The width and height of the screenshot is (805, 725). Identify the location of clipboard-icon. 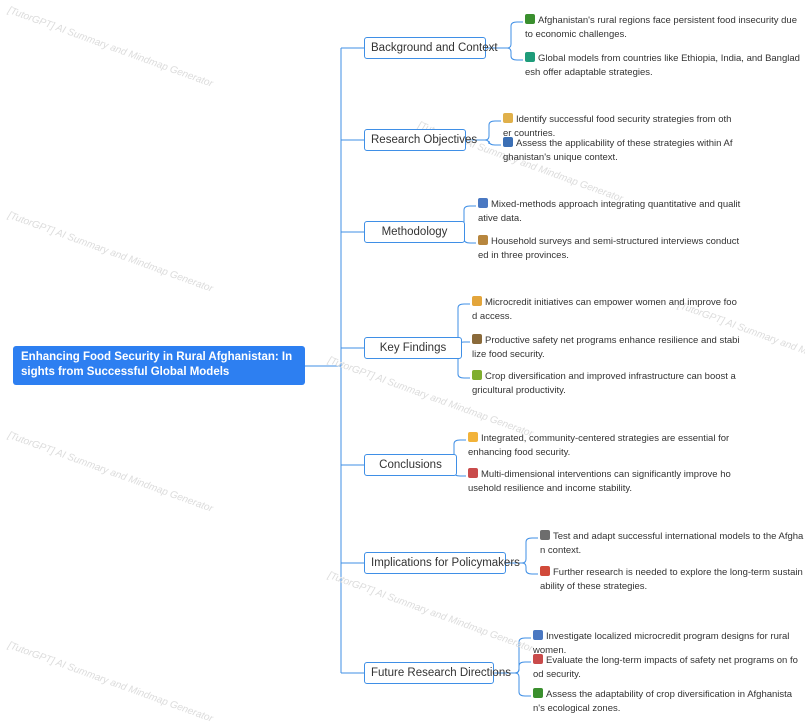
(483, 240).